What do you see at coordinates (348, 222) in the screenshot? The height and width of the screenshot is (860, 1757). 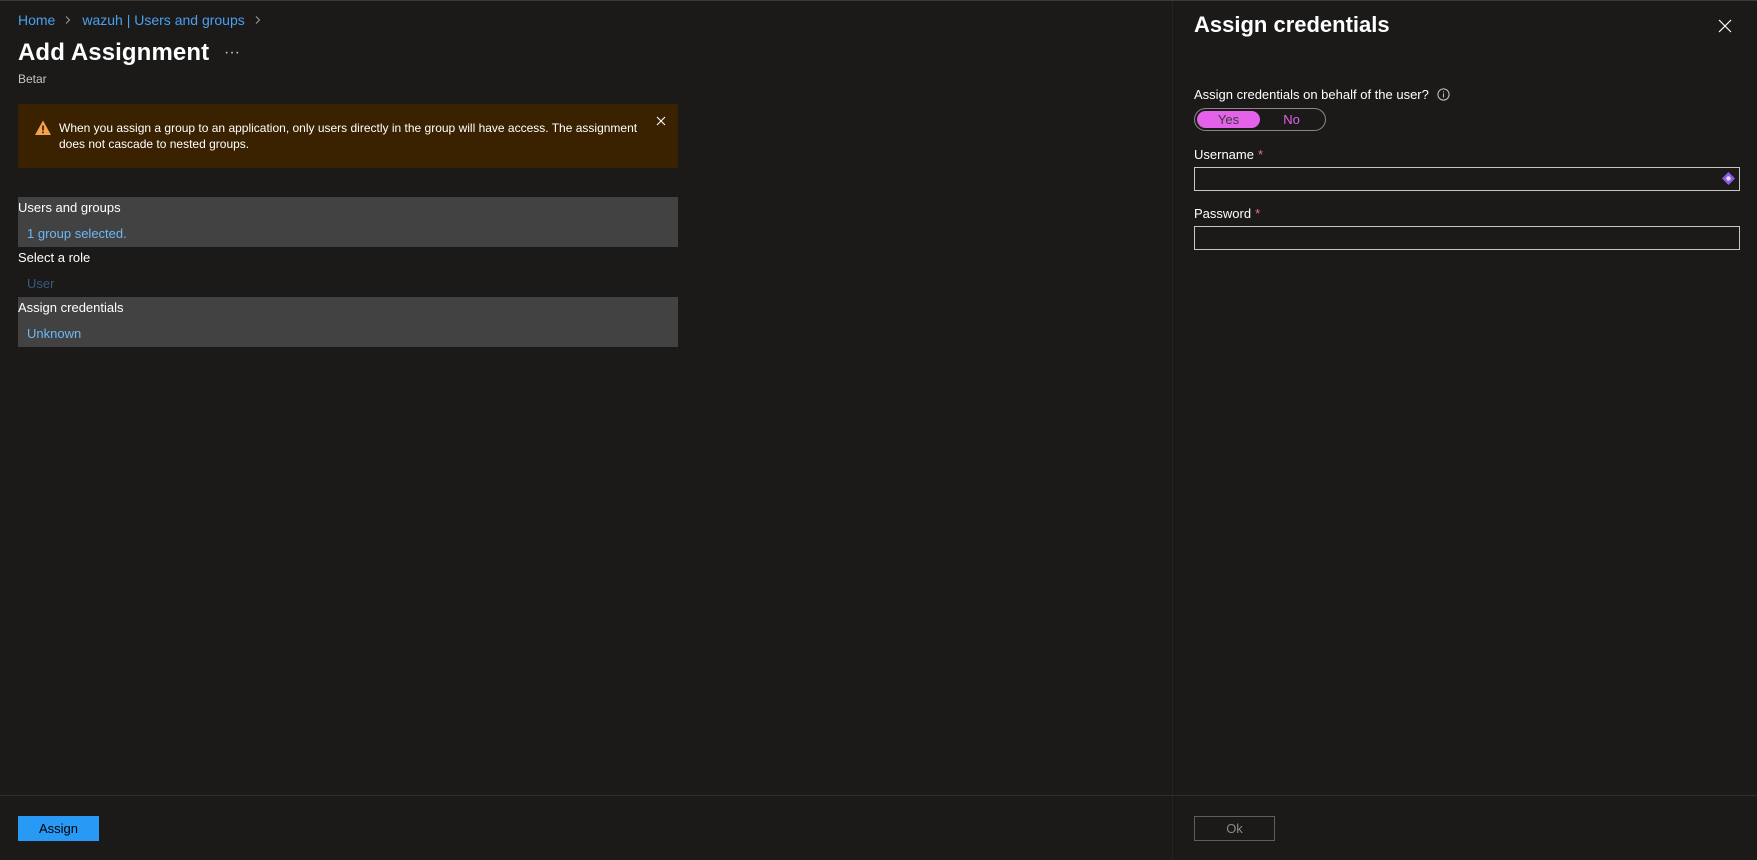 I see `users-groups-section: Users and groups 1 group selected.` at bounding box center [348, 222].